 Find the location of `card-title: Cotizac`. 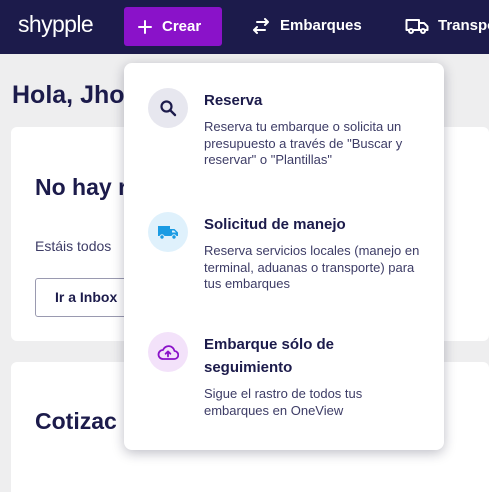

card-title: Cotizac is located at coordinates (76, 421).